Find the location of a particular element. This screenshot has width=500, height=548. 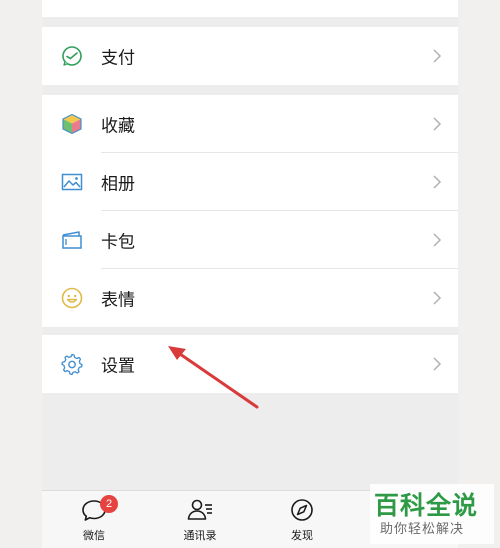

menu-item-label: 设置 is located at coordinates (118, 366).